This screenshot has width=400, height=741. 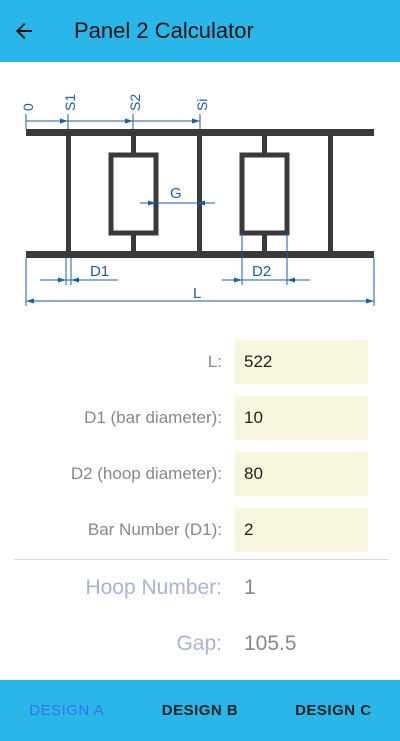 What do you see at coordinates (201, 559) in the screenshot?
I see `divider` at bounding box center [201, 559].